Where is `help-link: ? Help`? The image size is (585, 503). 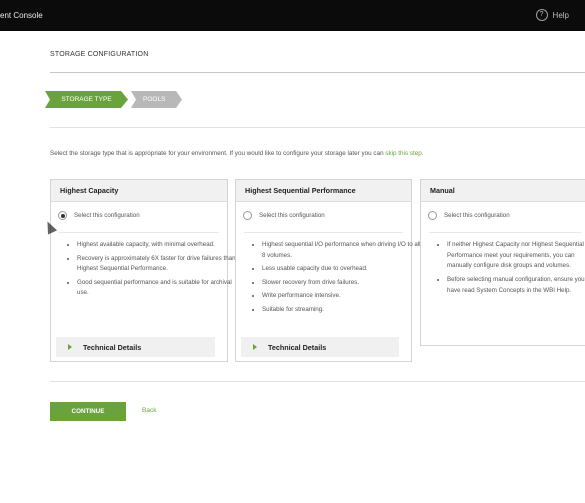
help-link: ? Help is located at coordinates (552, 15).